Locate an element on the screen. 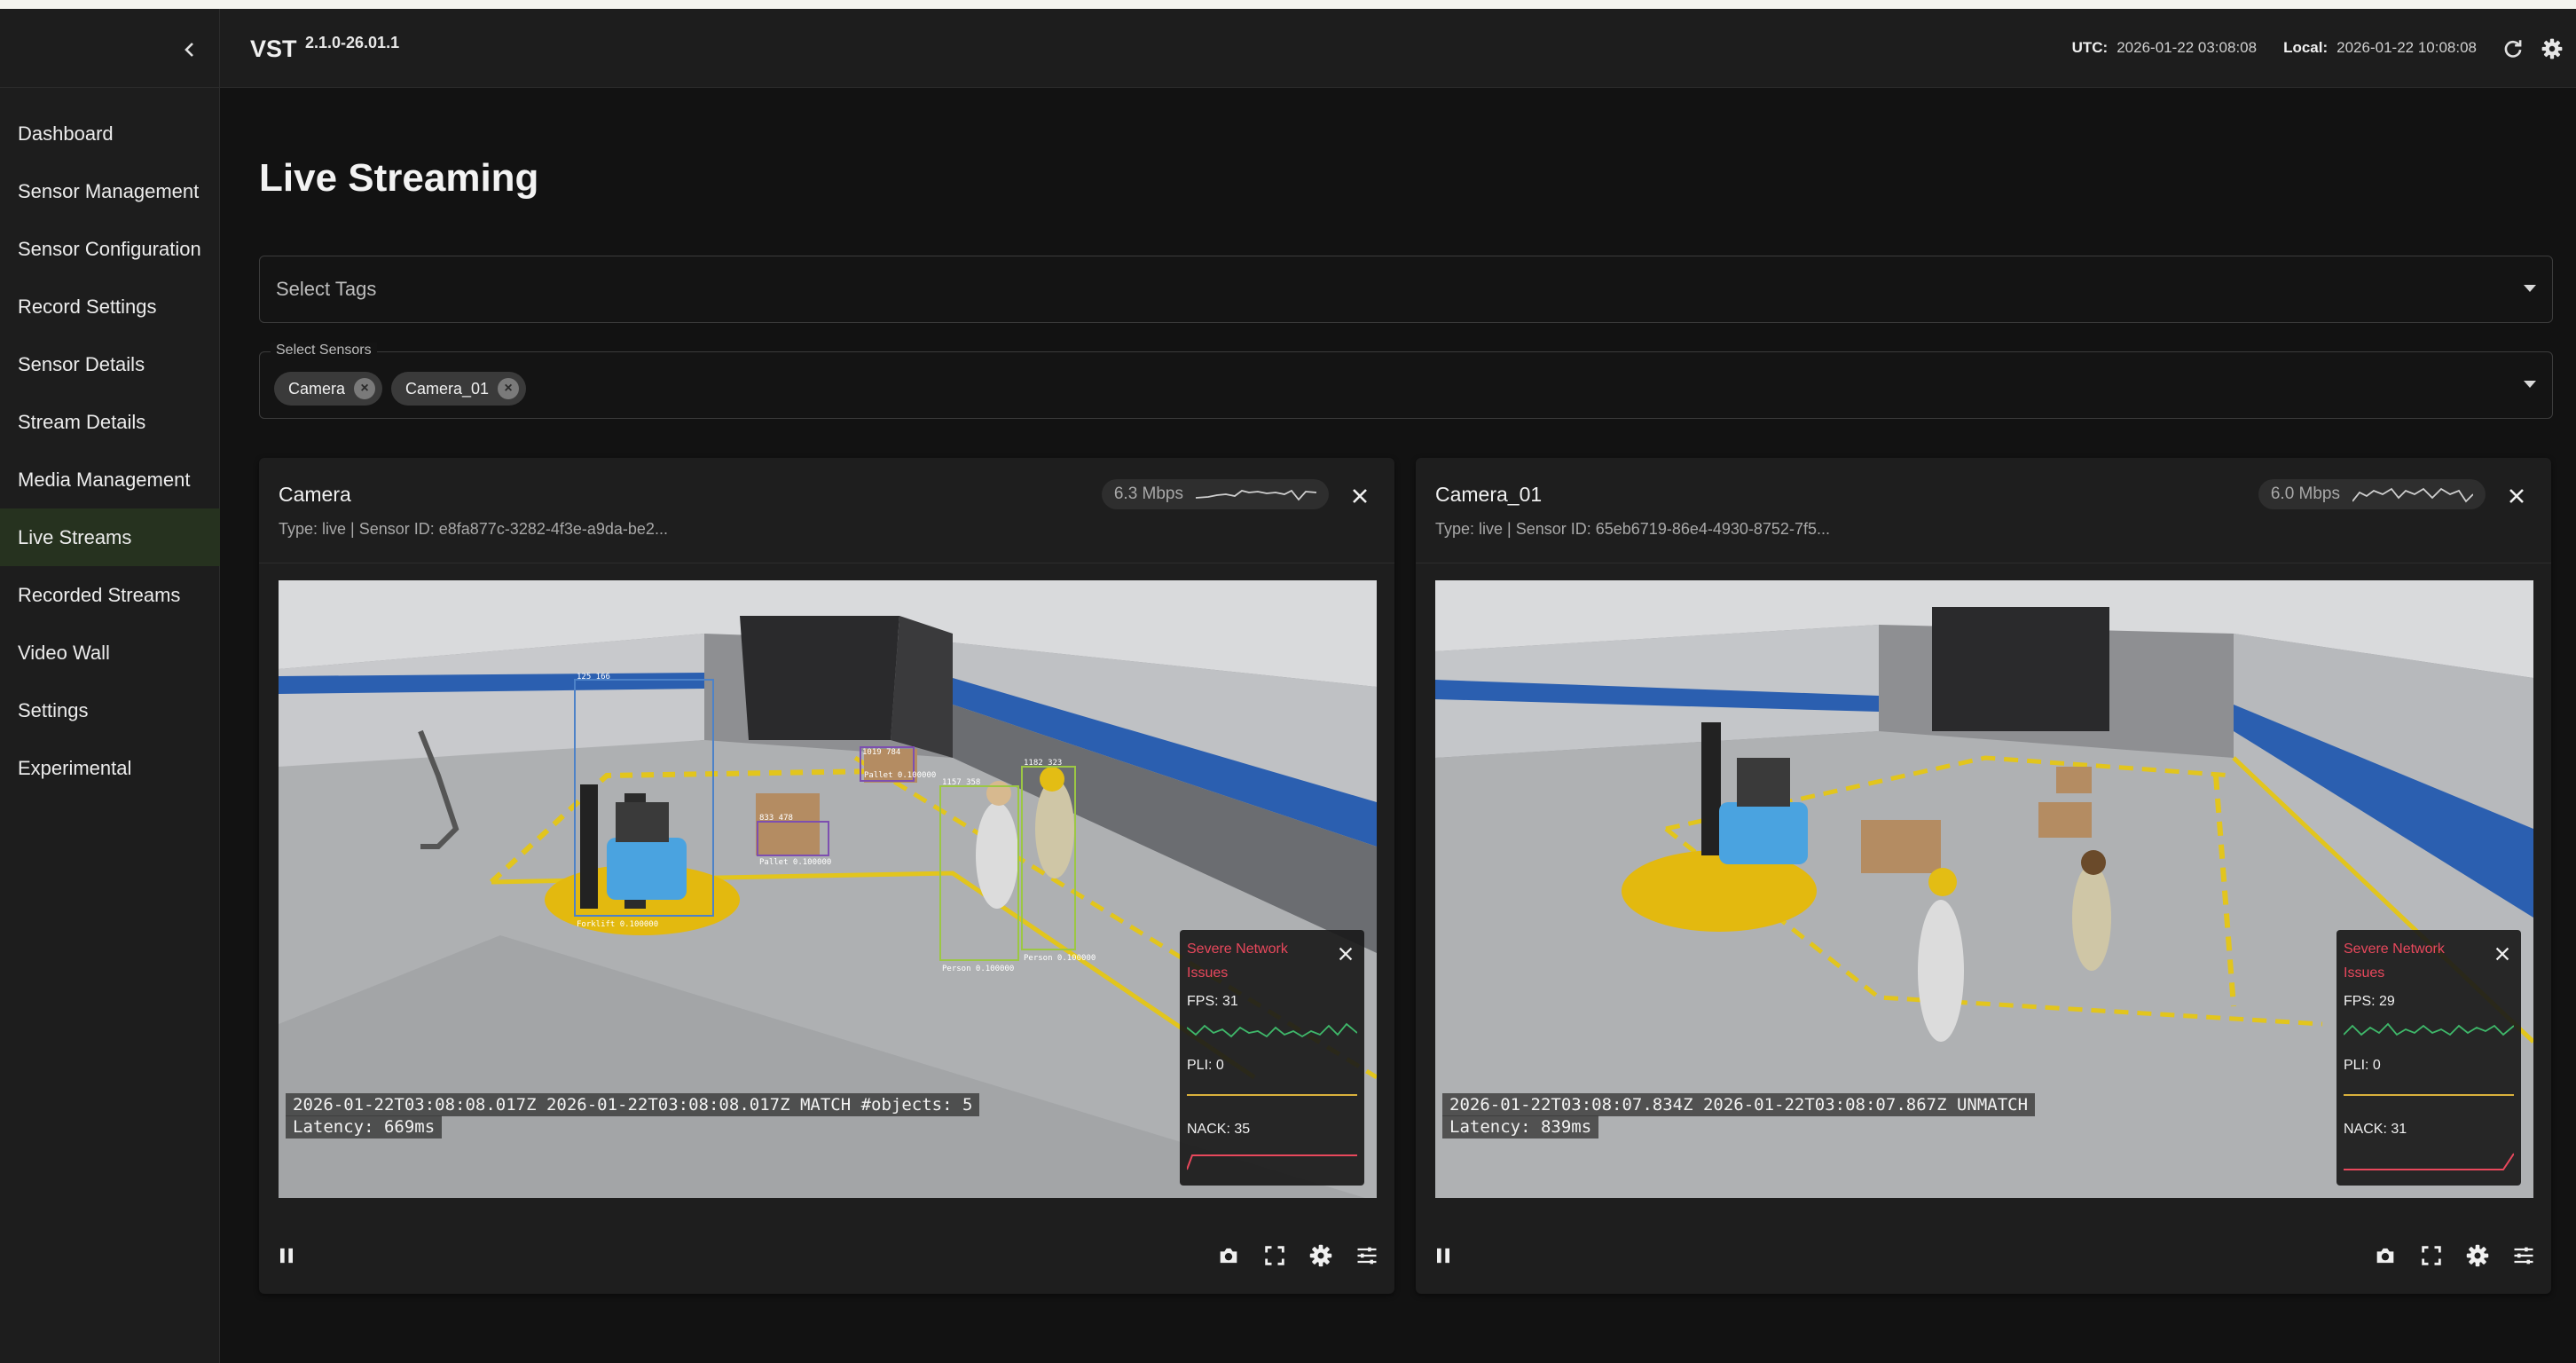 The image size is (2576, 1363). chip-label: Camera is located at coordinates (317, 388).